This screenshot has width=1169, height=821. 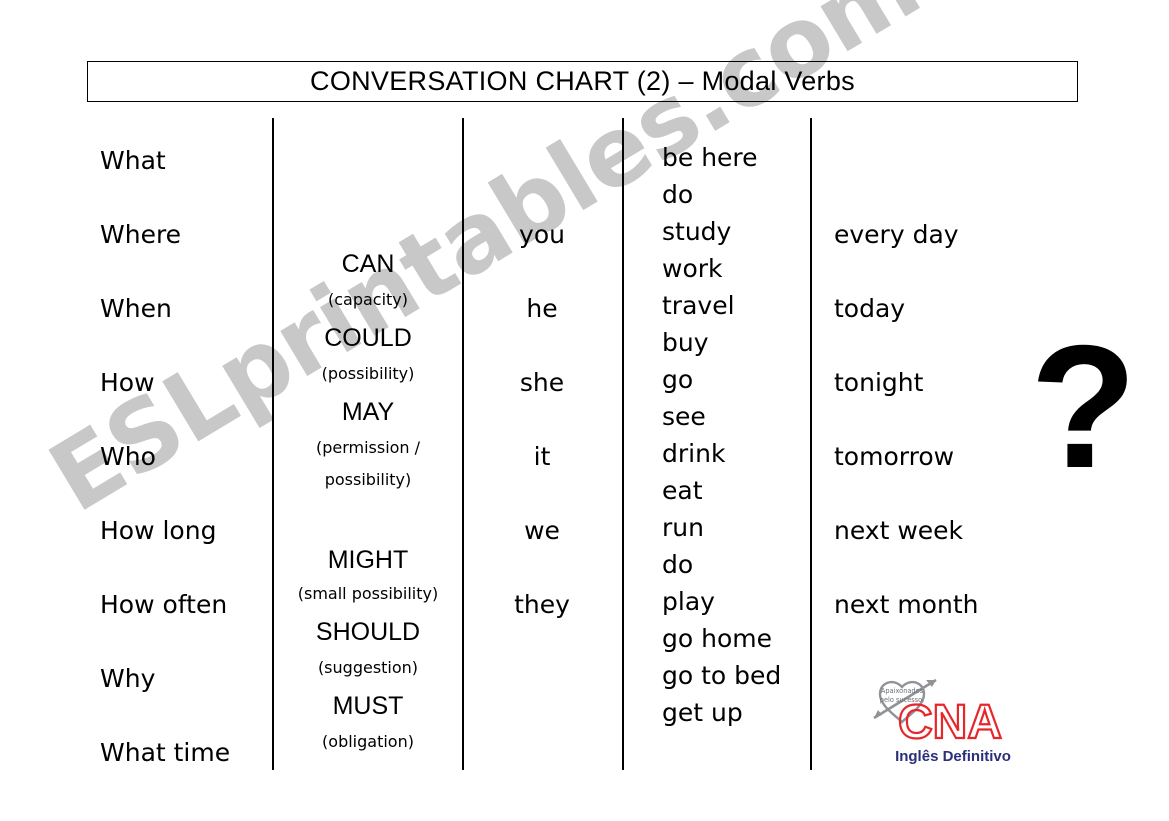 What do you see at coordinates (692, 268) in the screenshot?
I see `verb-3: work` at bounding box center [692, 268].